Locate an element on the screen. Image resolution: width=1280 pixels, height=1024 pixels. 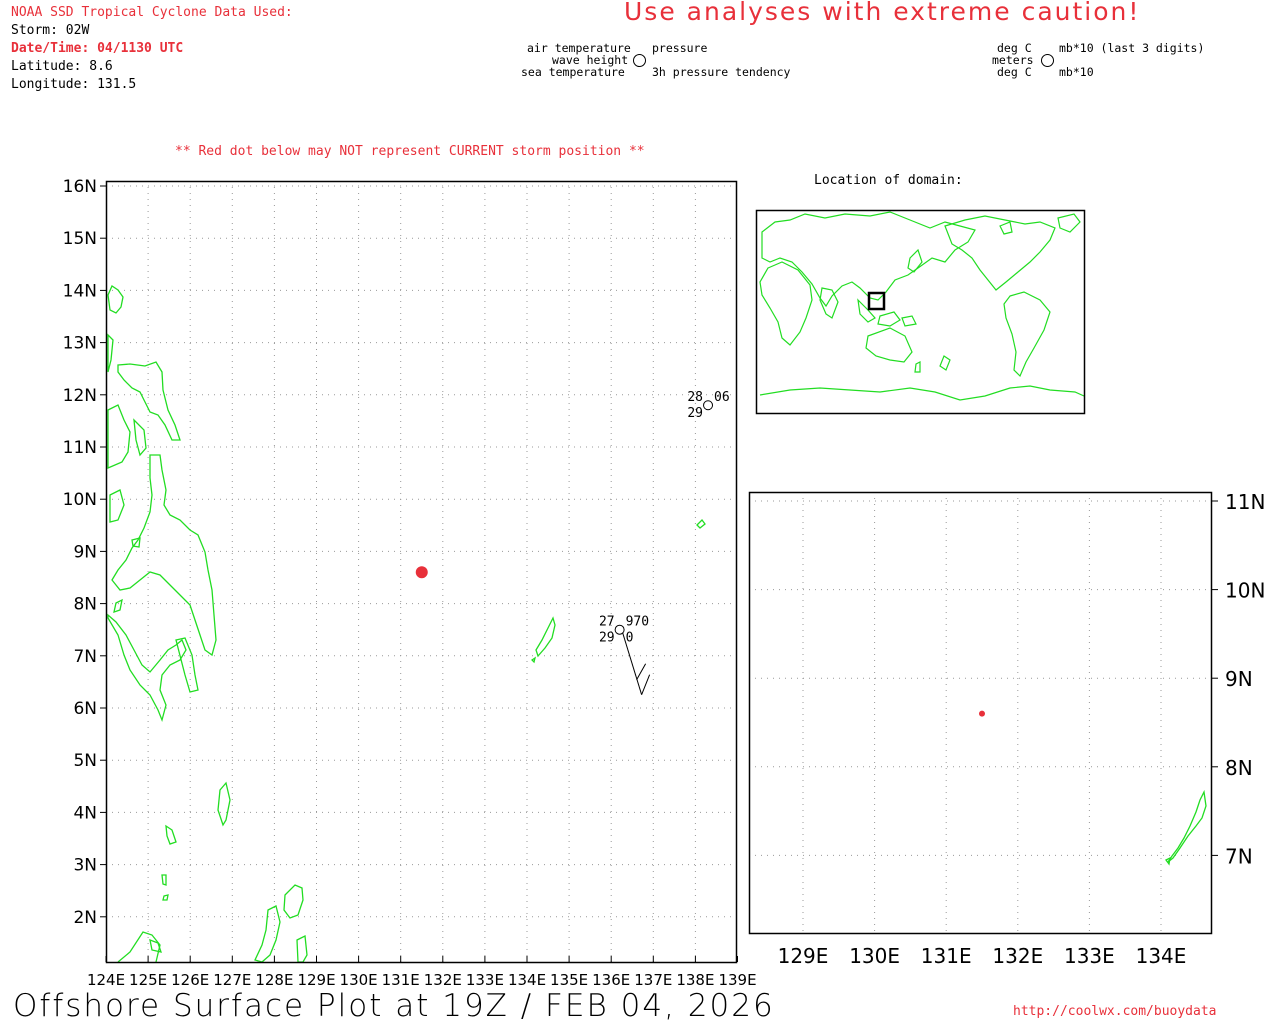
inset-lon-tick-label: 133E is located at coordinates (1089, 956).